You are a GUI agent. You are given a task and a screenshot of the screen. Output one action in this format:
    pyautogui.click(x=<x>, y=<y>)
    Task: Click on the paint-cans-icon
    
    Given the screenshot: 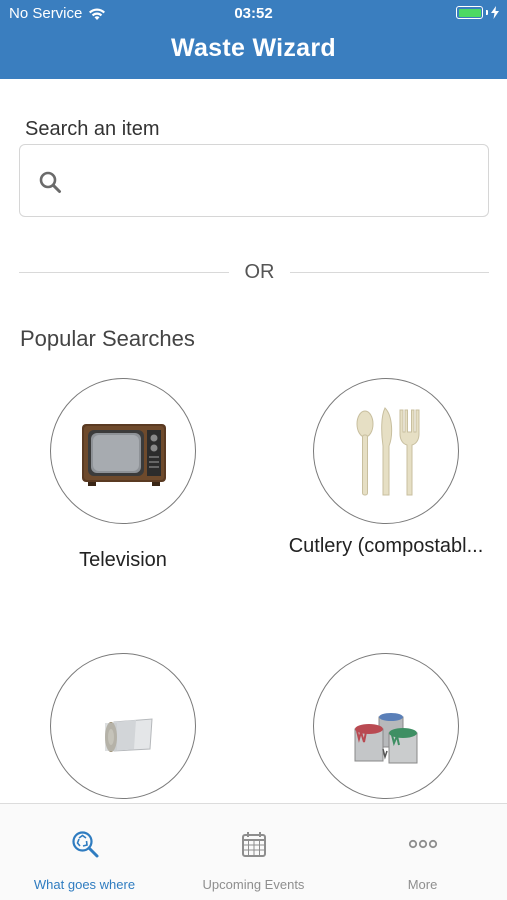 What is the action you would take?
    pyautogui.click(x=386, y=738)
    